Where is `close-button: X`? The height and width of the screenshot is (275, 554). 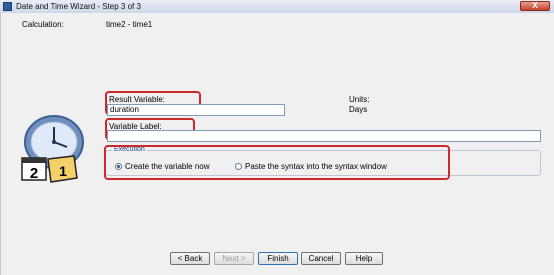
close-button: X is located at coordinates (535, 6).